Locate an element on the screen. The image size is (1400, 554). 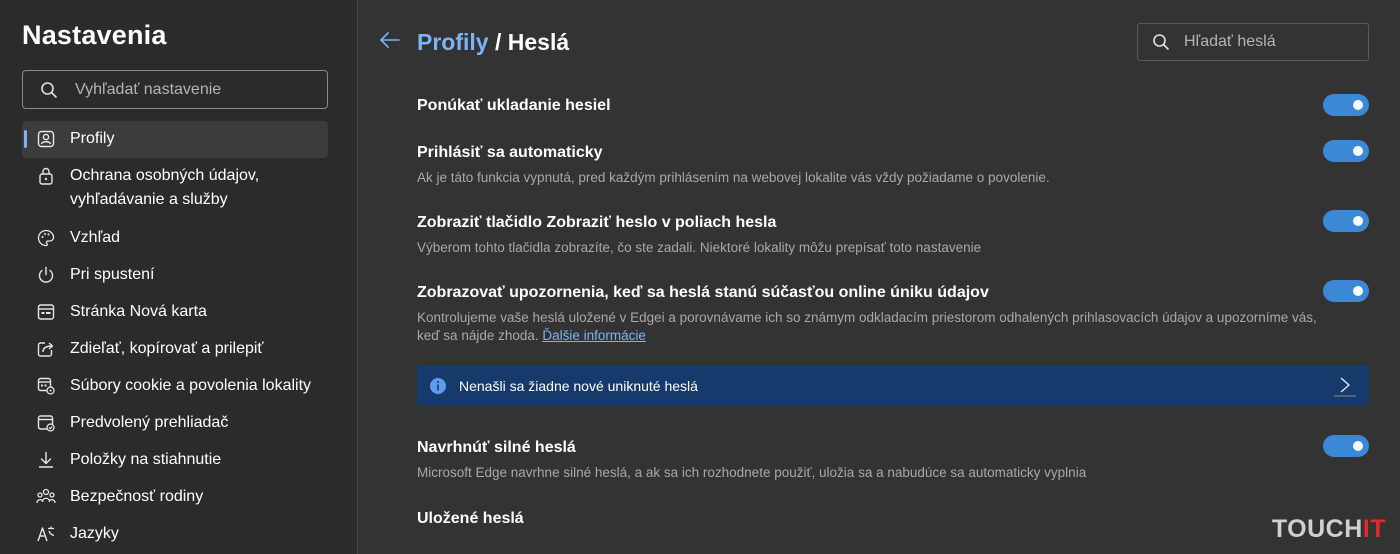
sidebar-item-share: Zdieľať, kopírovať a prilepiť is located at coordinates (175, 349).